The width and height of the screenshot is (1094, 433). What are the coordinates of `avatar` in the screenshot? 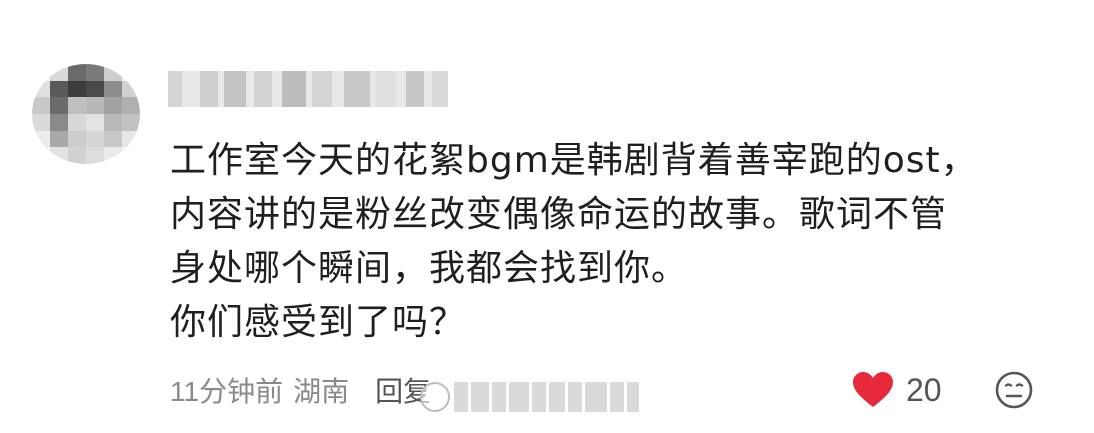 It's located at (86, 114).